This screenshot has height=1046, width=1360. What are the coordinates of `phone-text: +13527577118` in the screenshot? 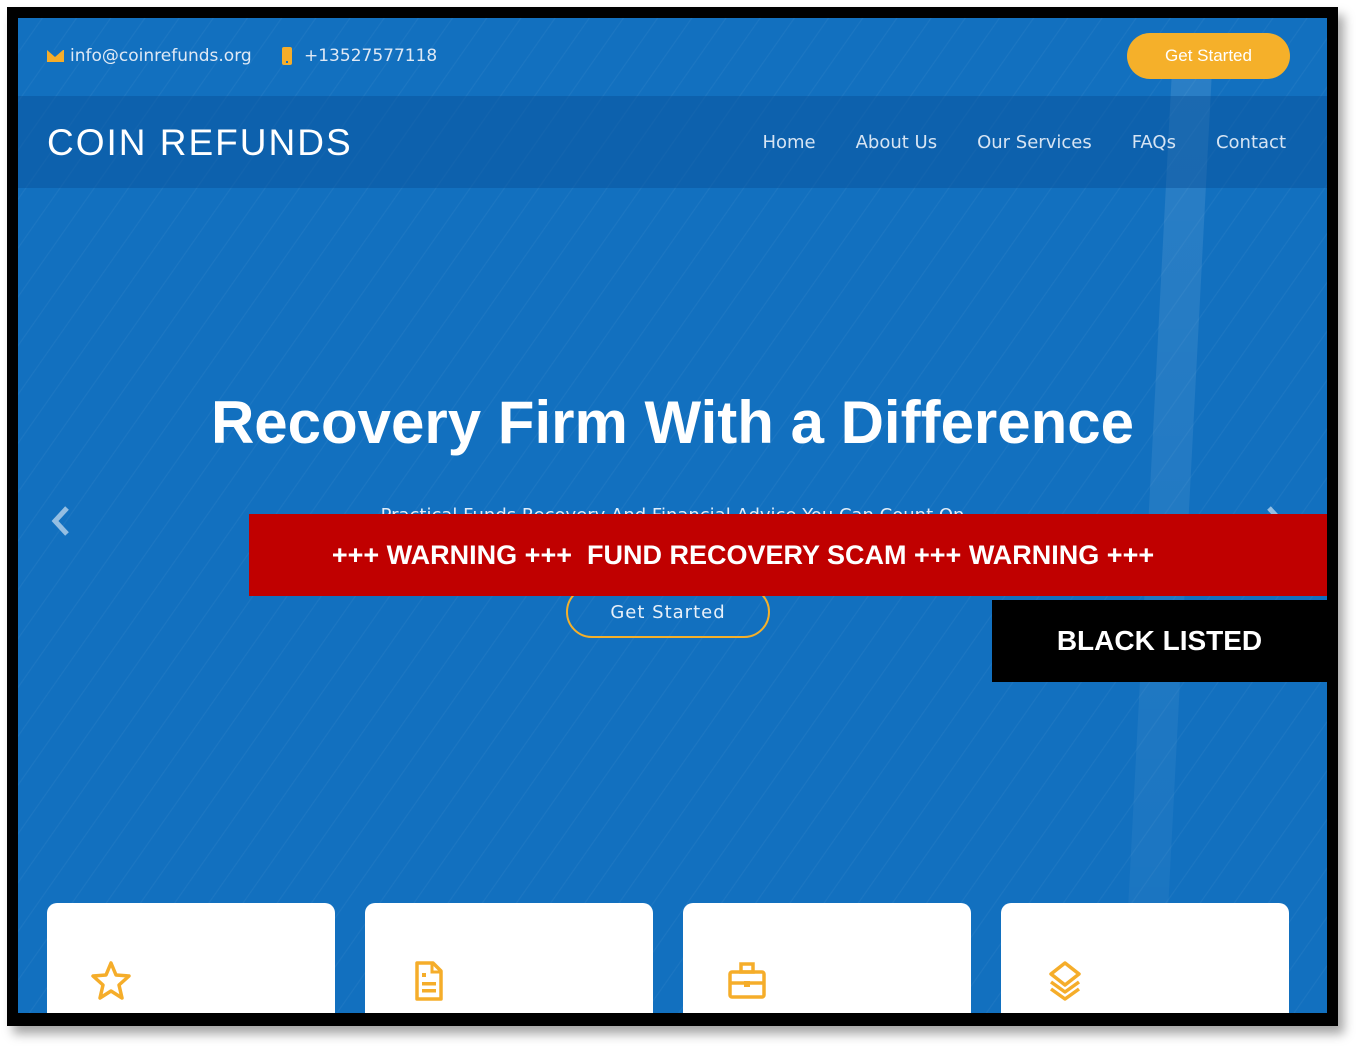 It's located at (370, 56).